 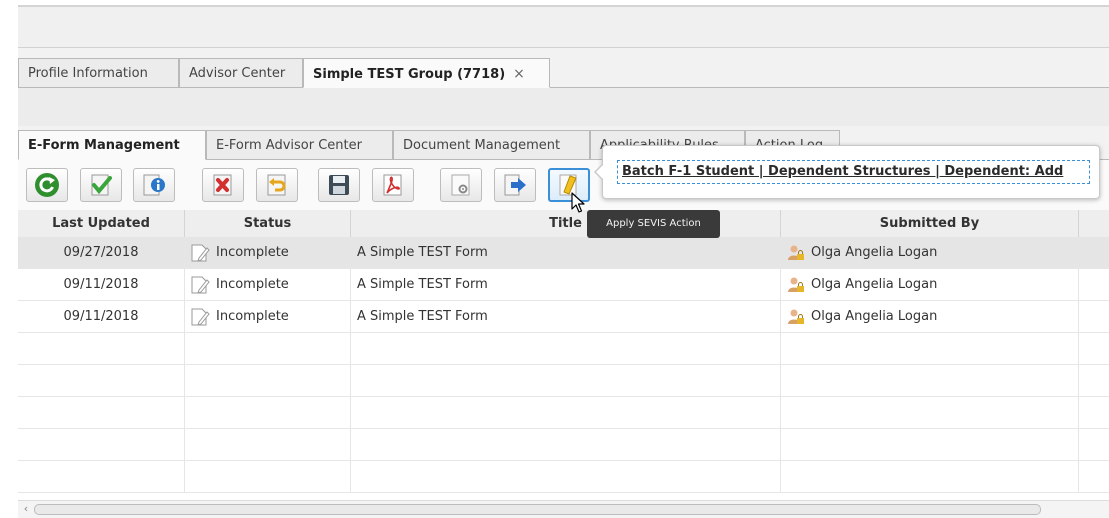 What do you see at coordinates (563, 107) in the screenshot?
I see `tab-content-strip` at bounding box center [563, 107].